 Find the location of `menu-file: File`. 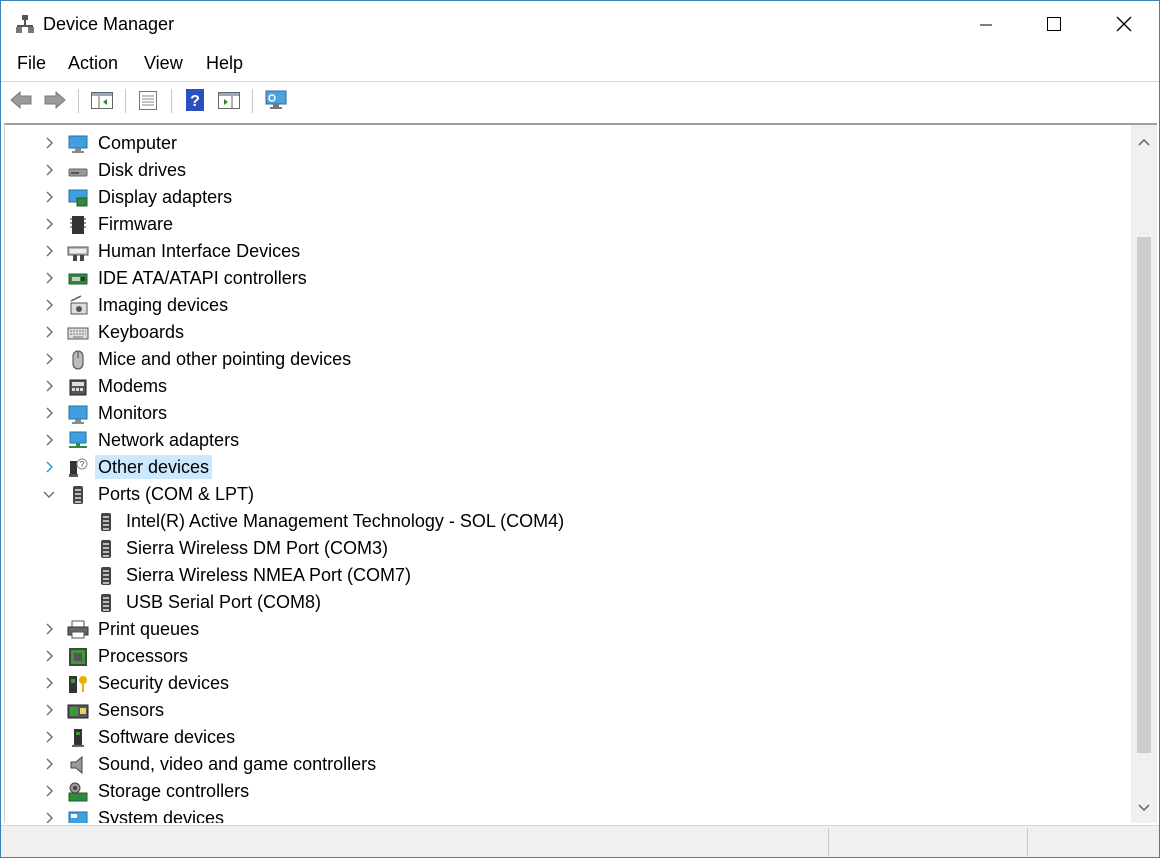

menu-file: File is located at coordinates (31, 63).